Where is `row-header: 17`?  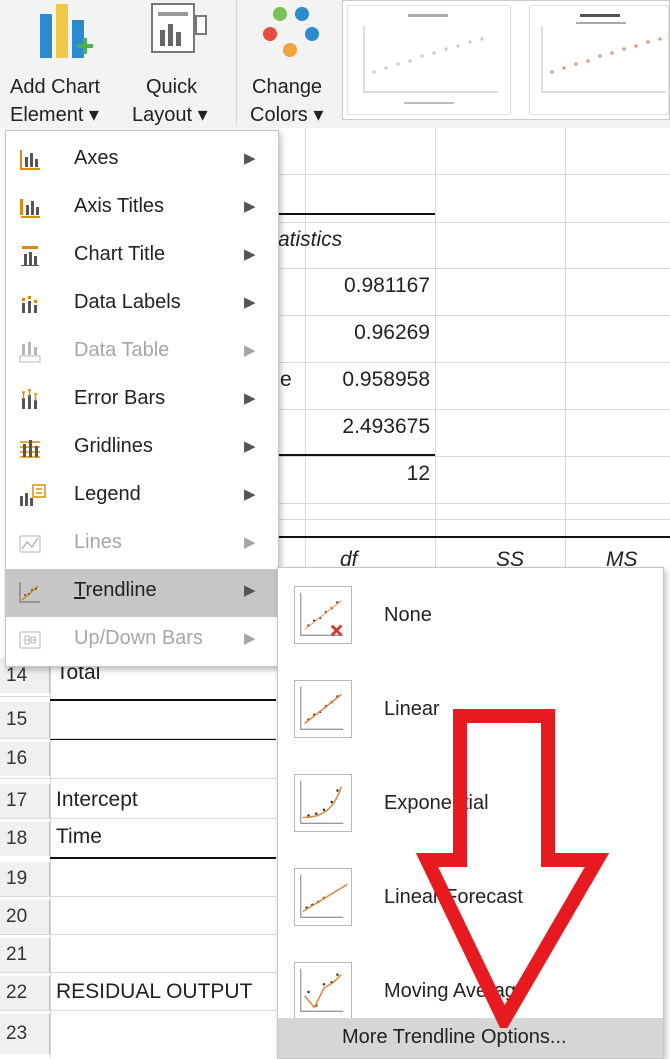
row-header: 17 is located at coordinates (25, 801).